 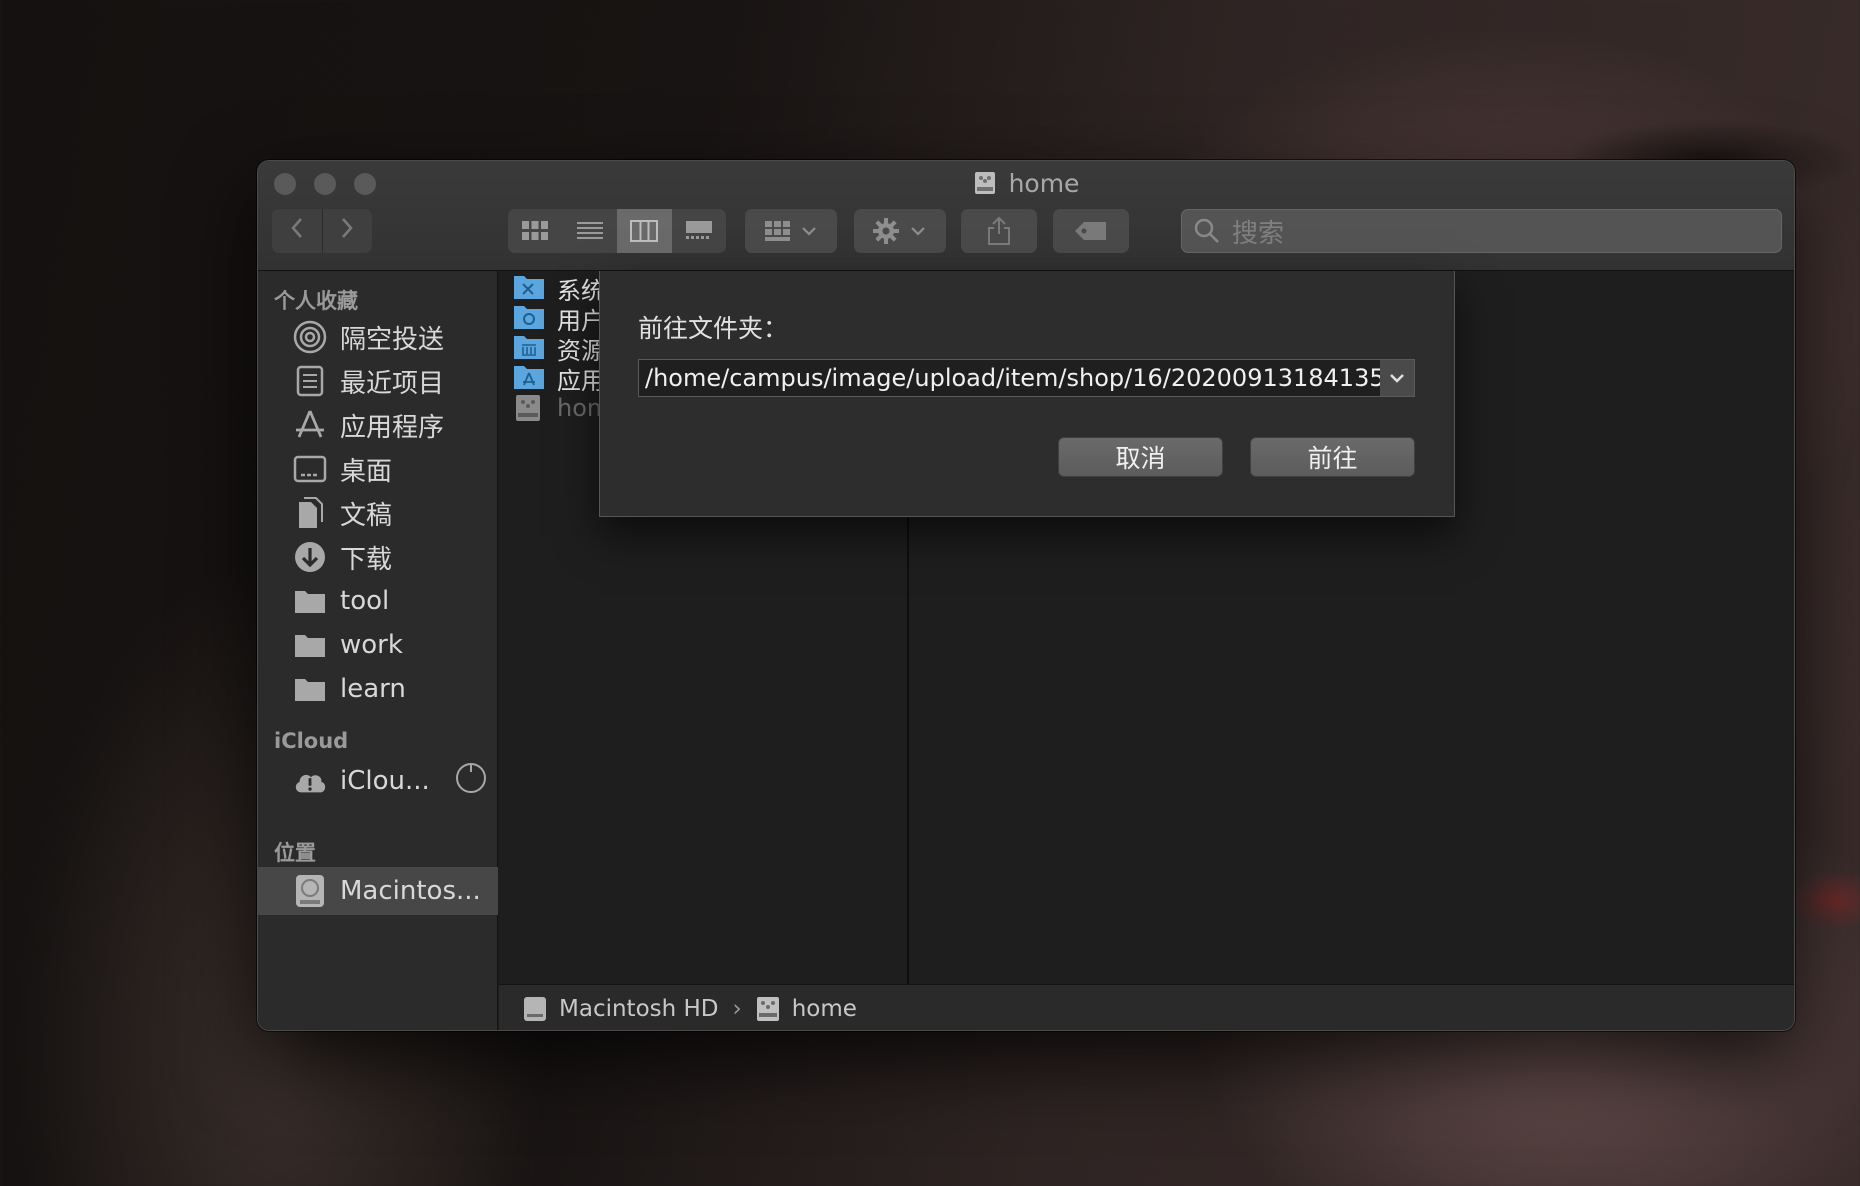 I want to click on sheet-label: 前往文件夹：, so click(x=713, y=328).